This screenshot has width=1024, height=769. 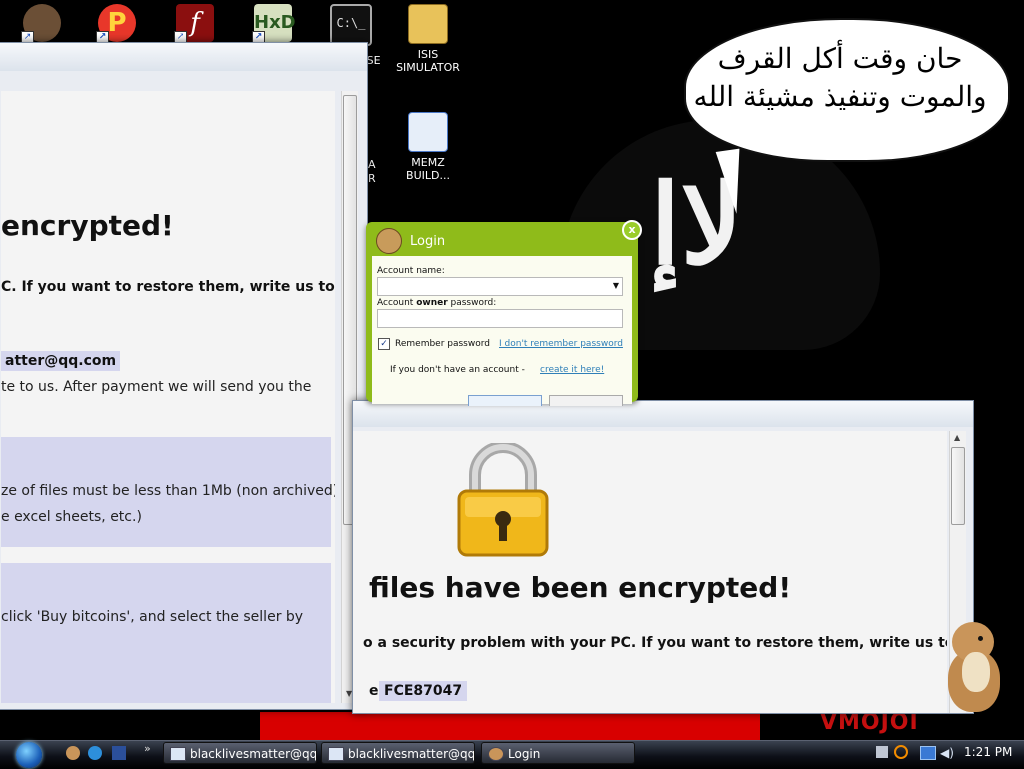 I want to click on owner-password-field, so click(x=500, y=318).